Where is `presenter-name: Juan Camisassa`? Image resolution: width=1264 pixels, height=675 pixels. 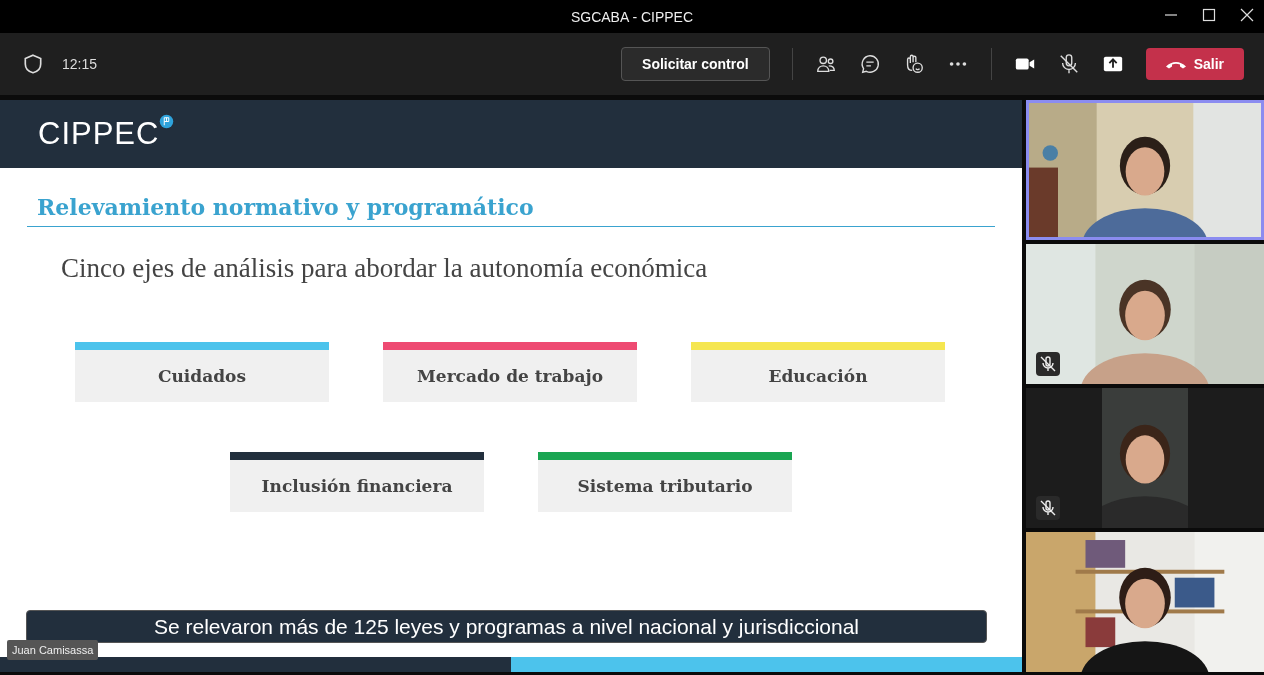
presenter-name: Juan Camisassa is located at coordinates (53, 650).